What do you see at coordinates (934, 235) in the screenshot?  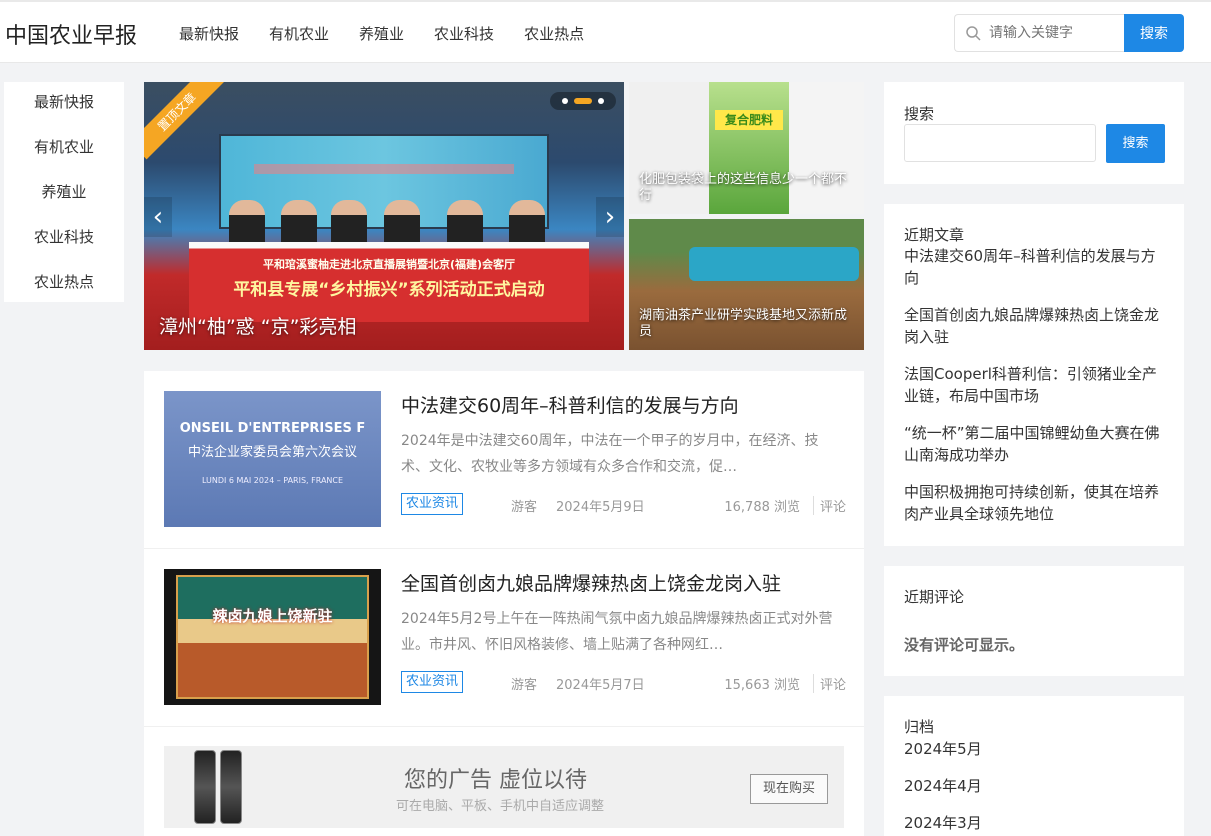 I see `widget-title: 近期文章` at bounding box center [934, 235].